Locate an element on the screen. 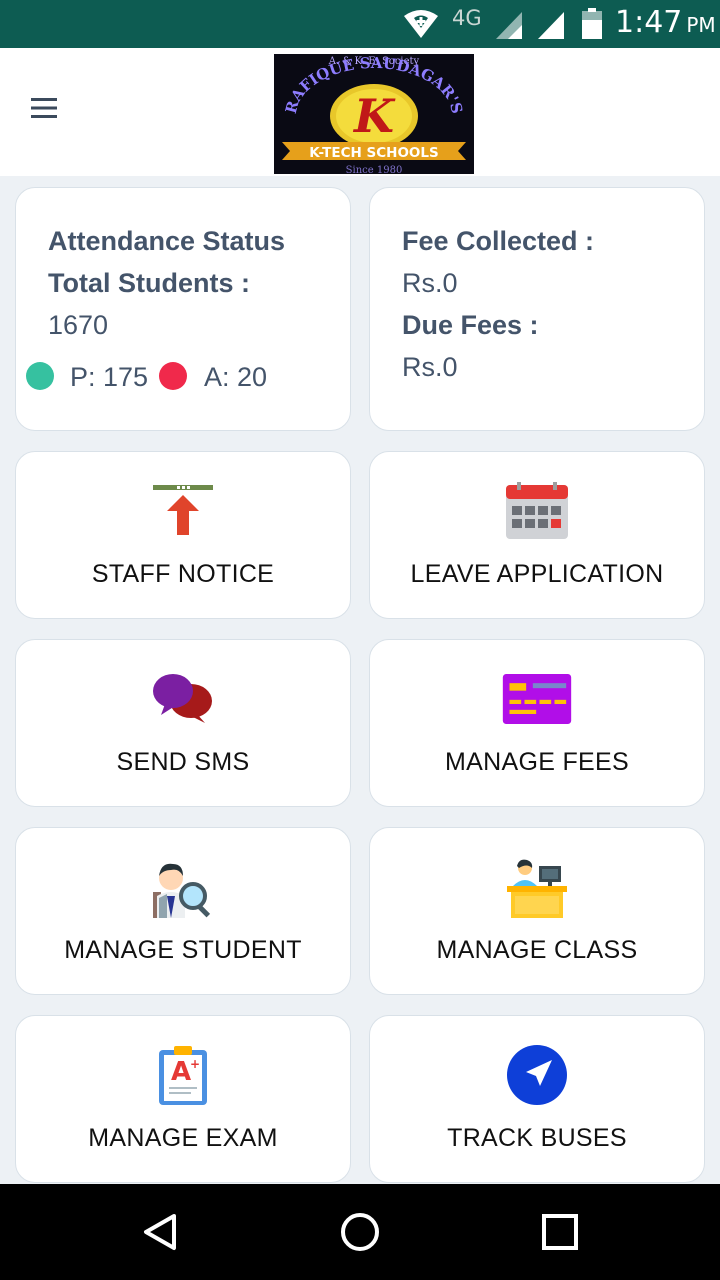 The width and height of the screenshot is (720, 1280). tile-label: STAFF NOTICE is located at coordinates (183, 574).